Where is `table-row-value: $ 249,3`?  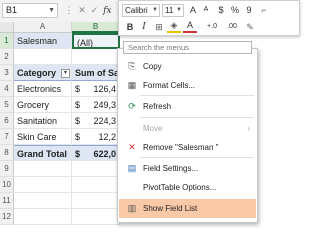
table-row-value: $ 249,3 is located at coordinates (96, 105).